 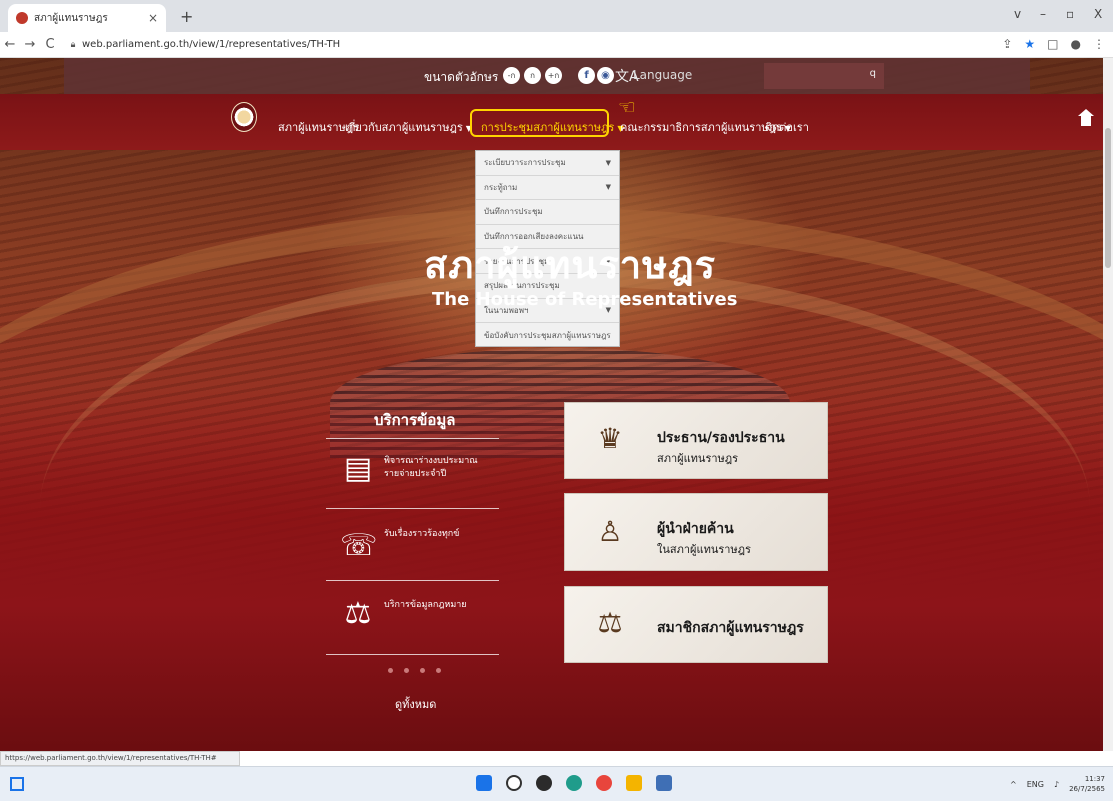 What do you see at coordinates (610, 622) in the screenshot?
I see `scales-icon: ⚖` at bounding box center [610, 622].